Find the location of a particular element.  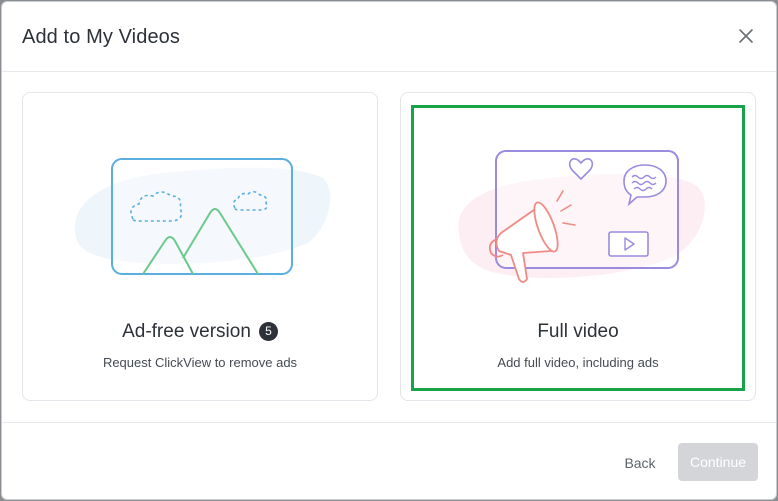

dialog-title: Add to My Videos is located at coordinates (101, 37).